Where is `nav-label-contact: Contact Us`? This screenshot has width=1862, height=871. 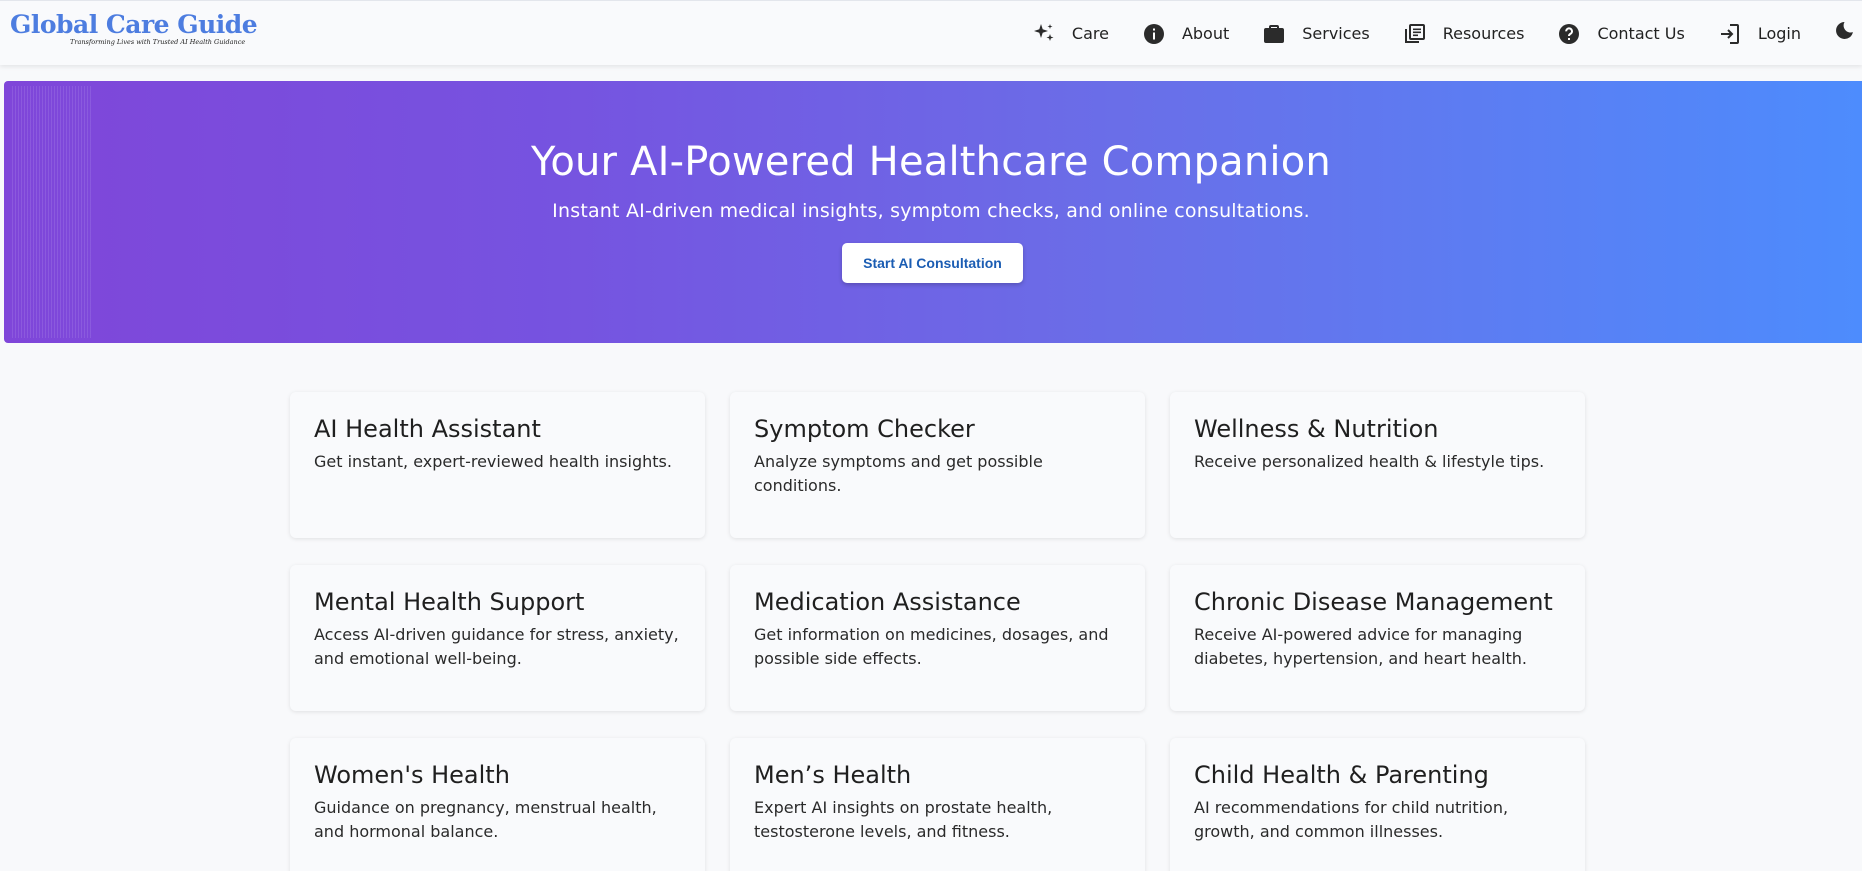
nav-label-contact: Contact Us is located at coordinates (1641, 33).